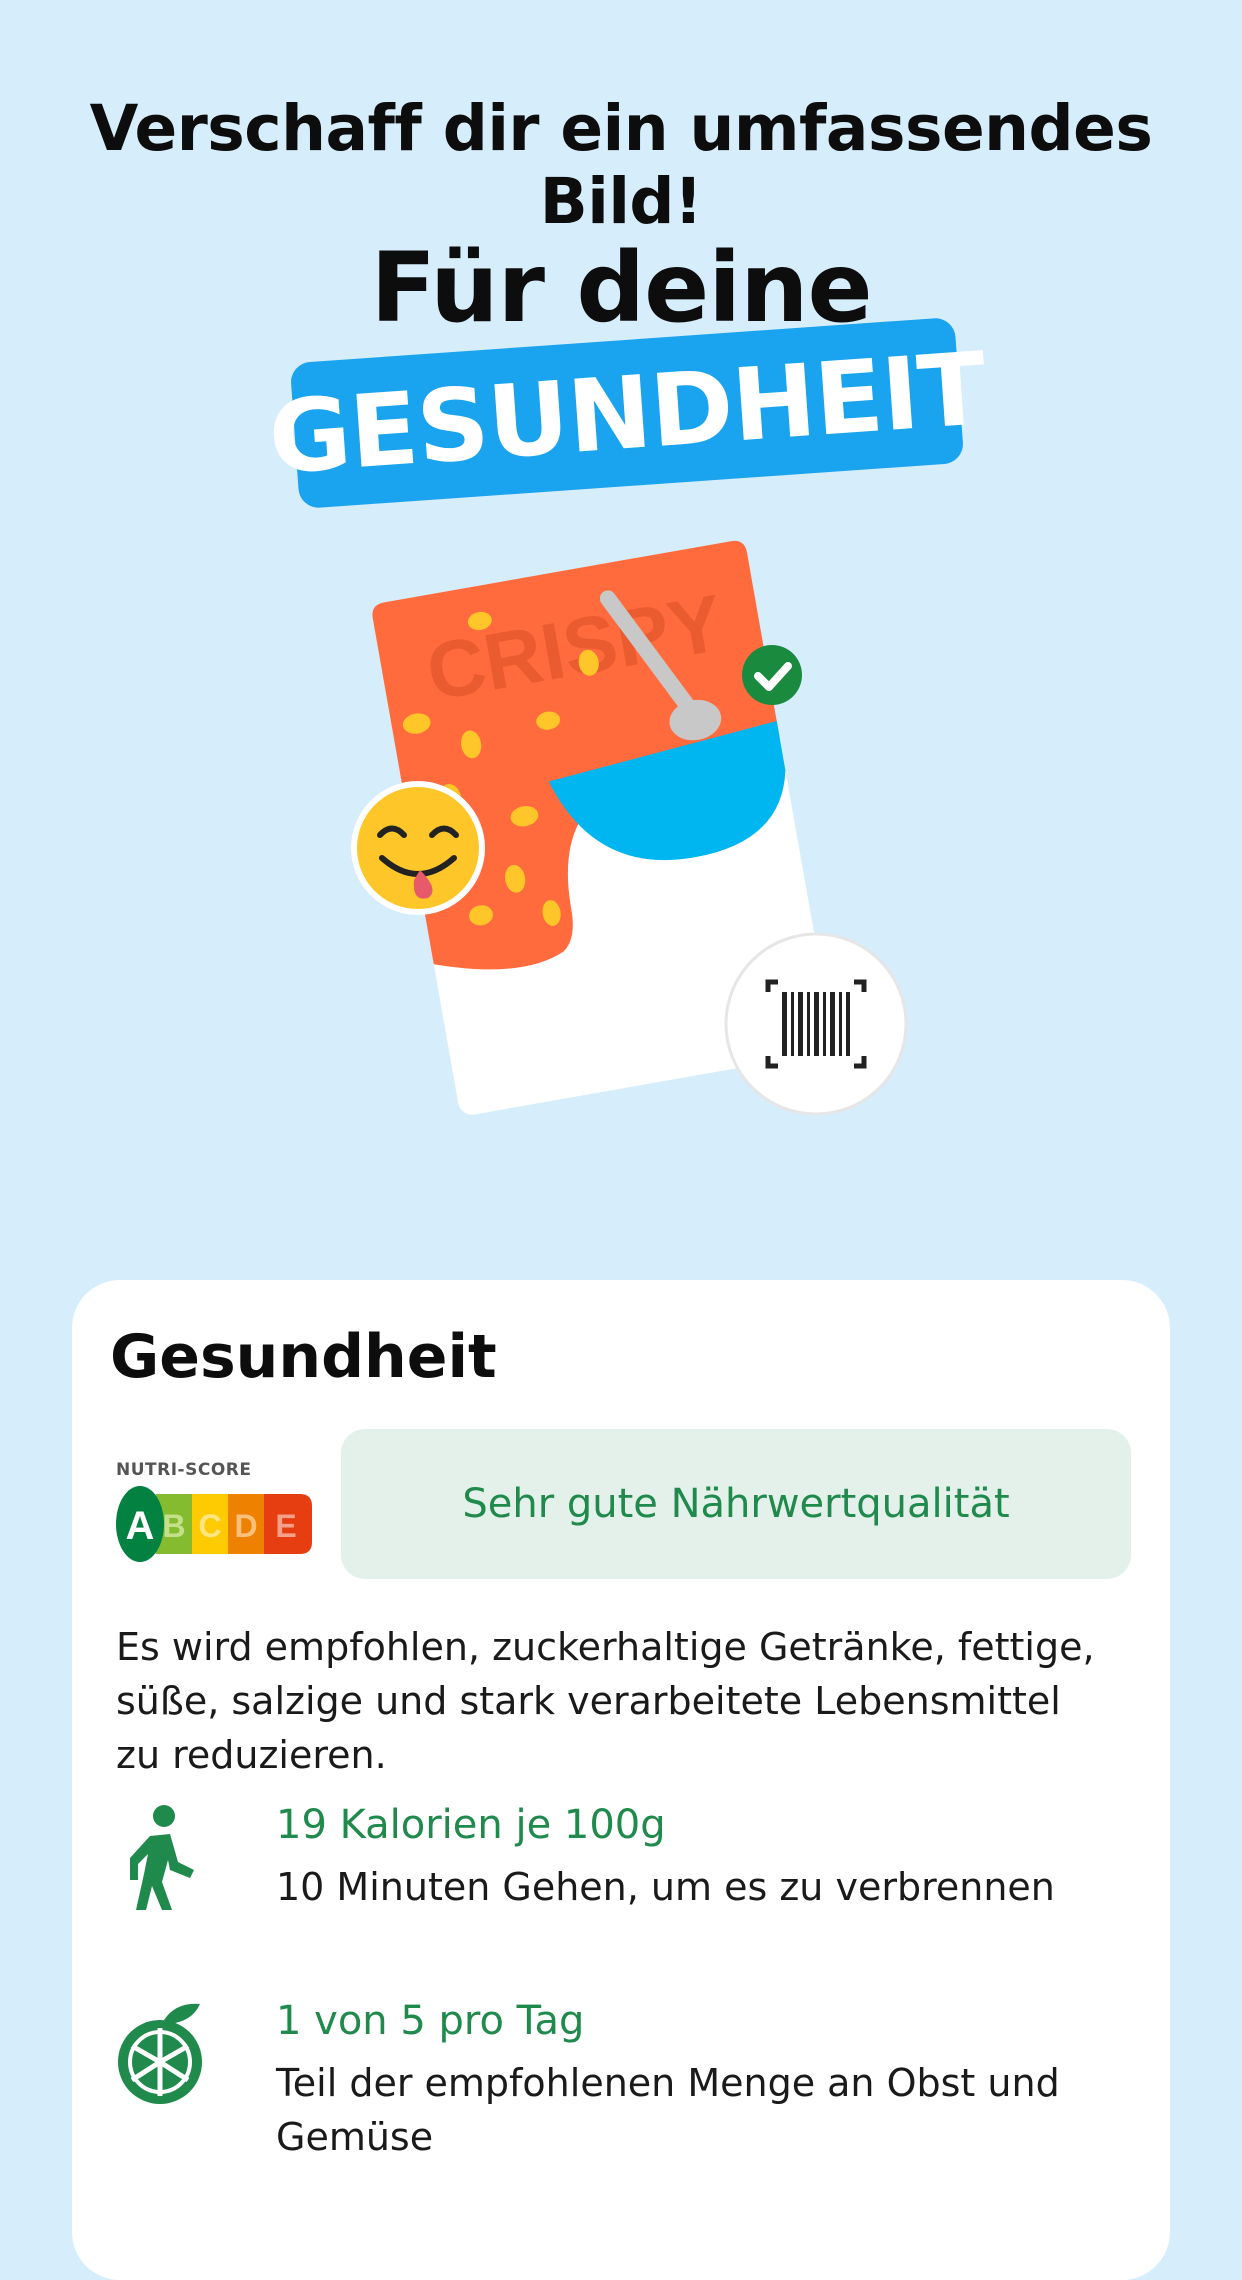  I want to click on quality-box: Sehr gute Nährwertqualität, so click(736, 1504).